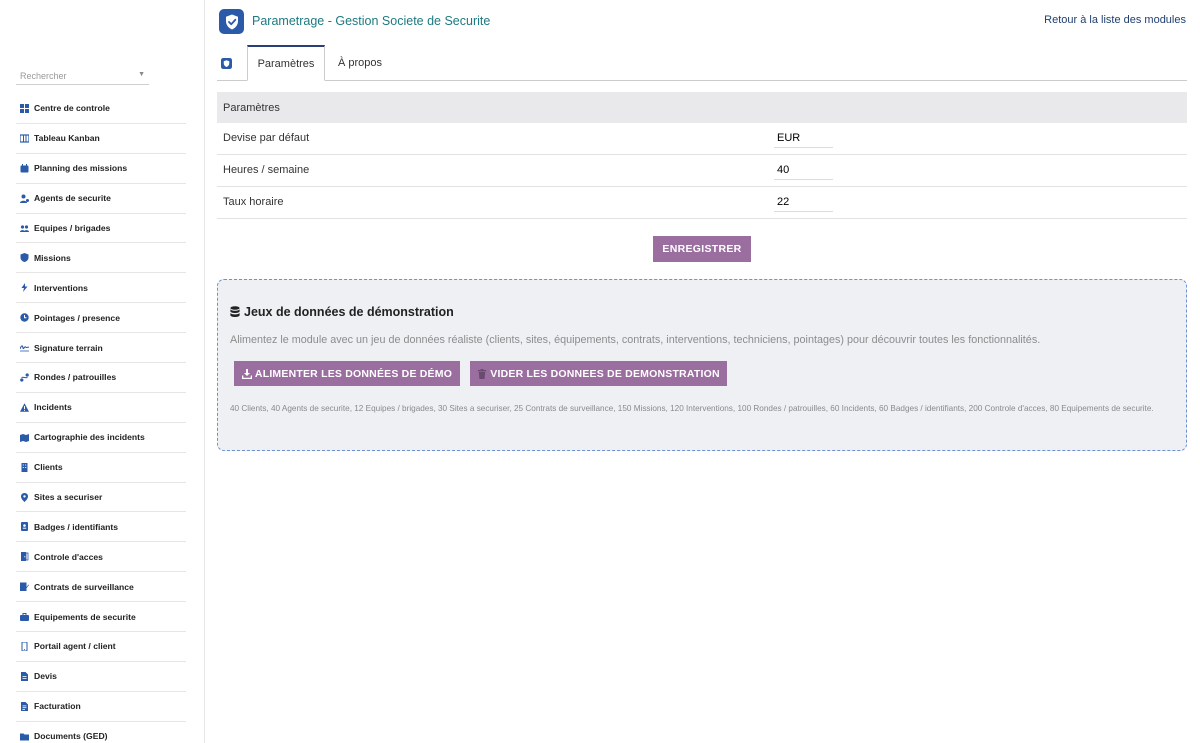  Describe the element at coordinates (702, 171) in the screenshot. I see `param-row-hours: Heures / semaine` at that location.